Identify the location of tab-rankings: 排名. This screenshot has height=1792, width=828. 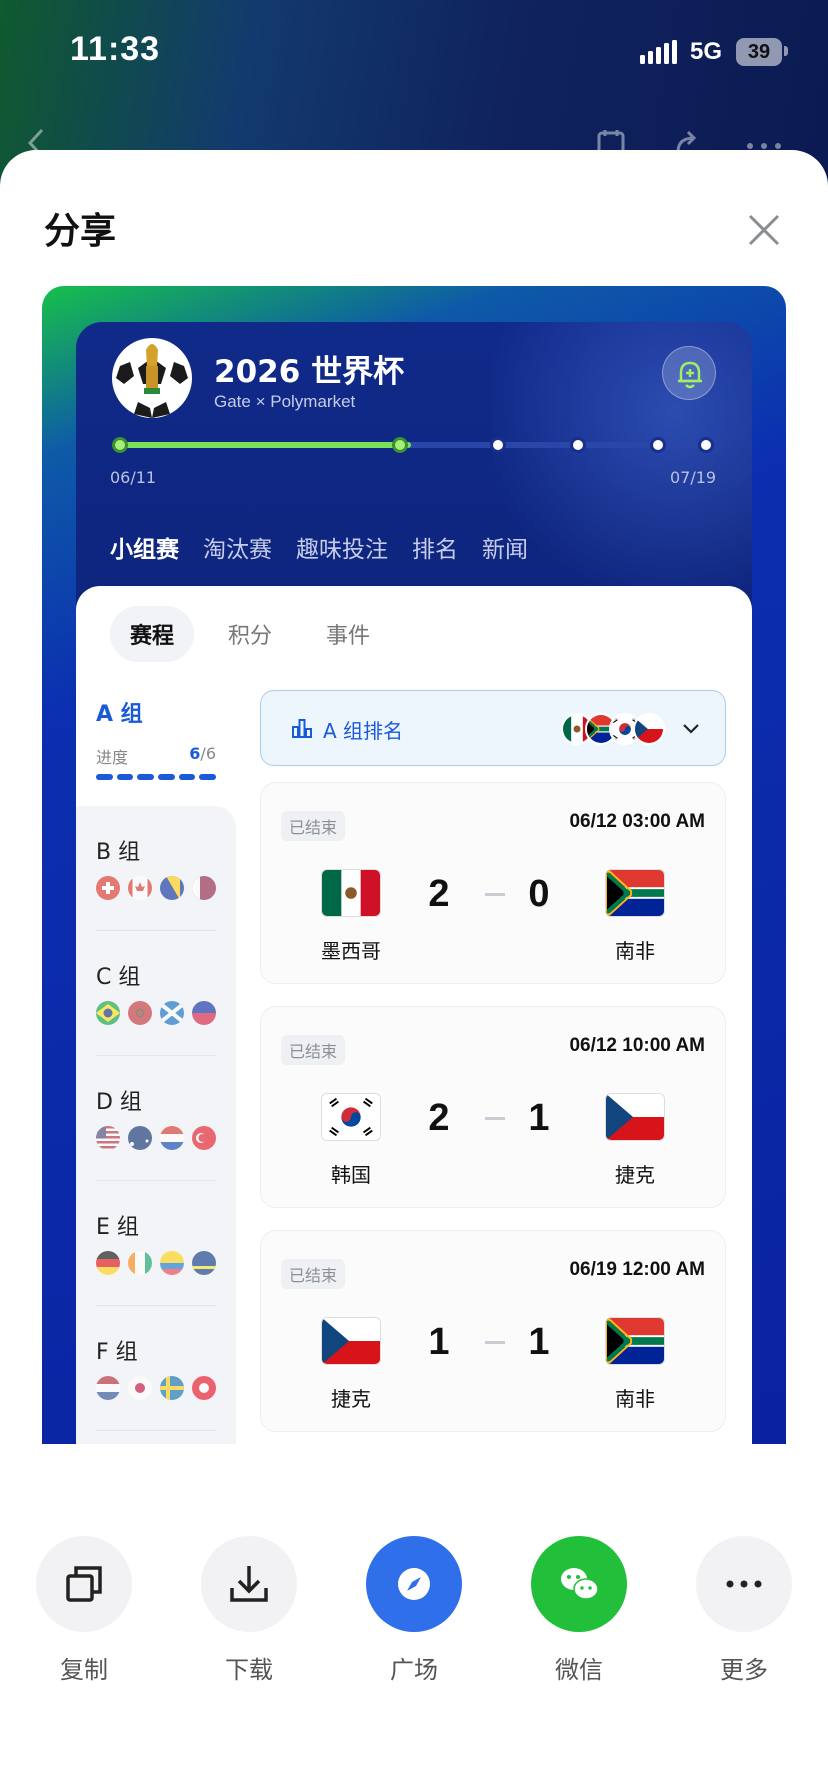
(435, 547).